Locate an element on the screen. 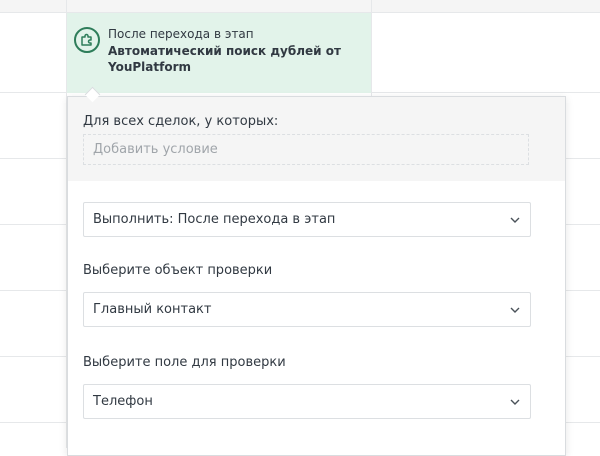  execute-select-value: Выполнить: После перехода в этап is located at coordinates (214, 219).